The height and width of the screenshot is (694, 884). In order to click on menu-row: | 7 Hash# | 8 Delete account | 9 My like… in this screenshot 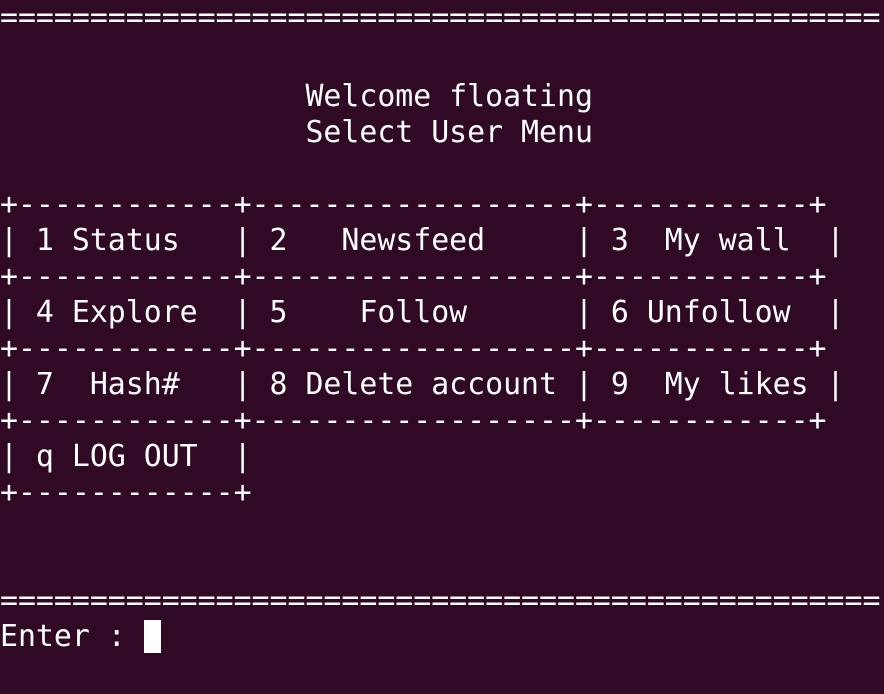, I will do `click(422, 384)`.